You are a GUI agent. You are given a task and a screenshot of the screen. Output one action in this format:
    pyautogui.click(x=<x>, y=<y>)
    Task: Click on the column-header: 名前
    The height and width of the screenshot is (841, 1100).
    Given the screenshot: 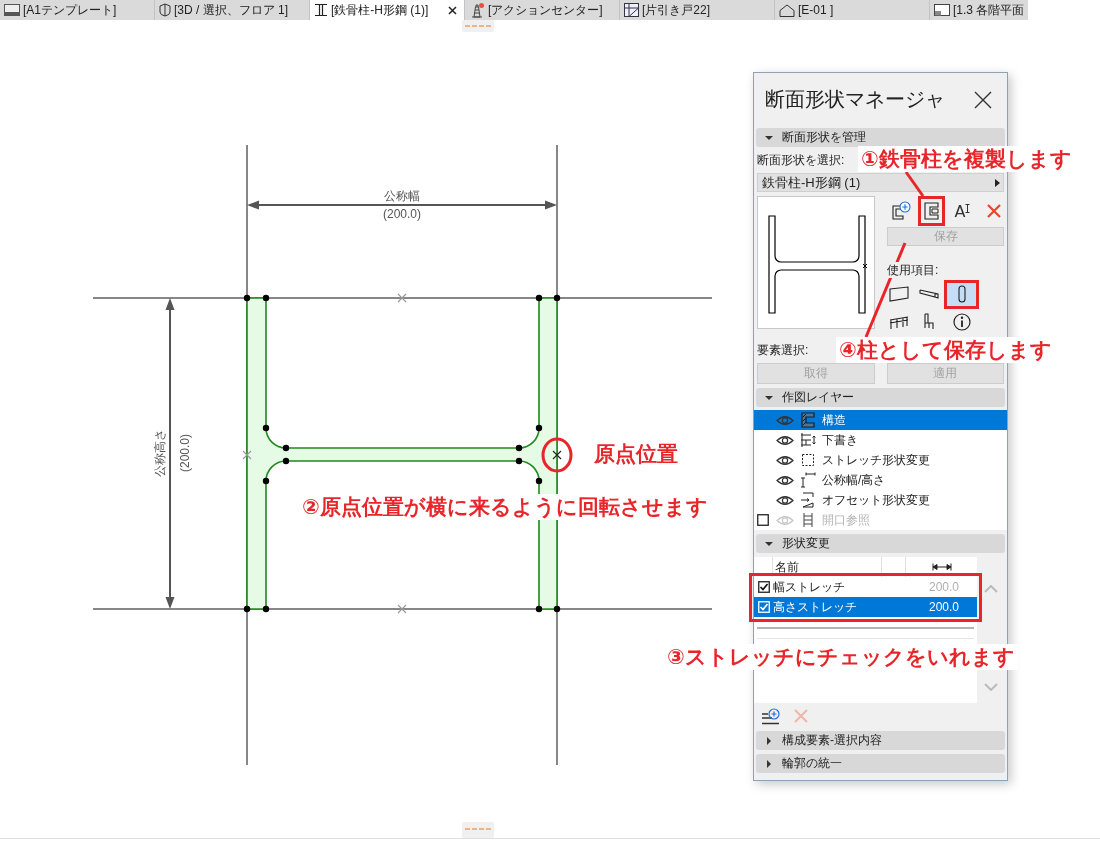 What is the action you would take?
    pyautogui.click(x=827, y=567)
    